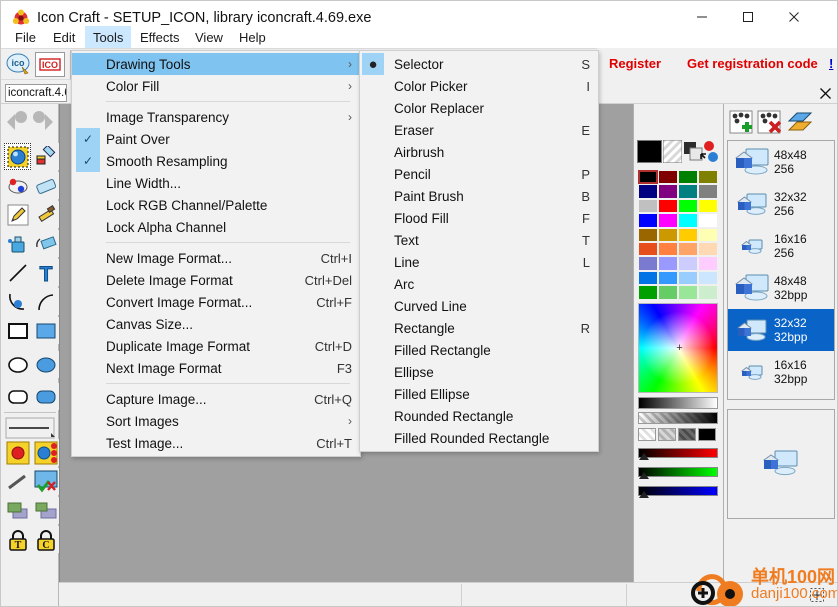 The height and width of the screenshot is (607, 838). What do you see at coordinates (216, 280) in the screenshot?
I see `menu-item-delete-image-format: Delete Image Format Ctrl+Del` at bounding box center [216, 280].